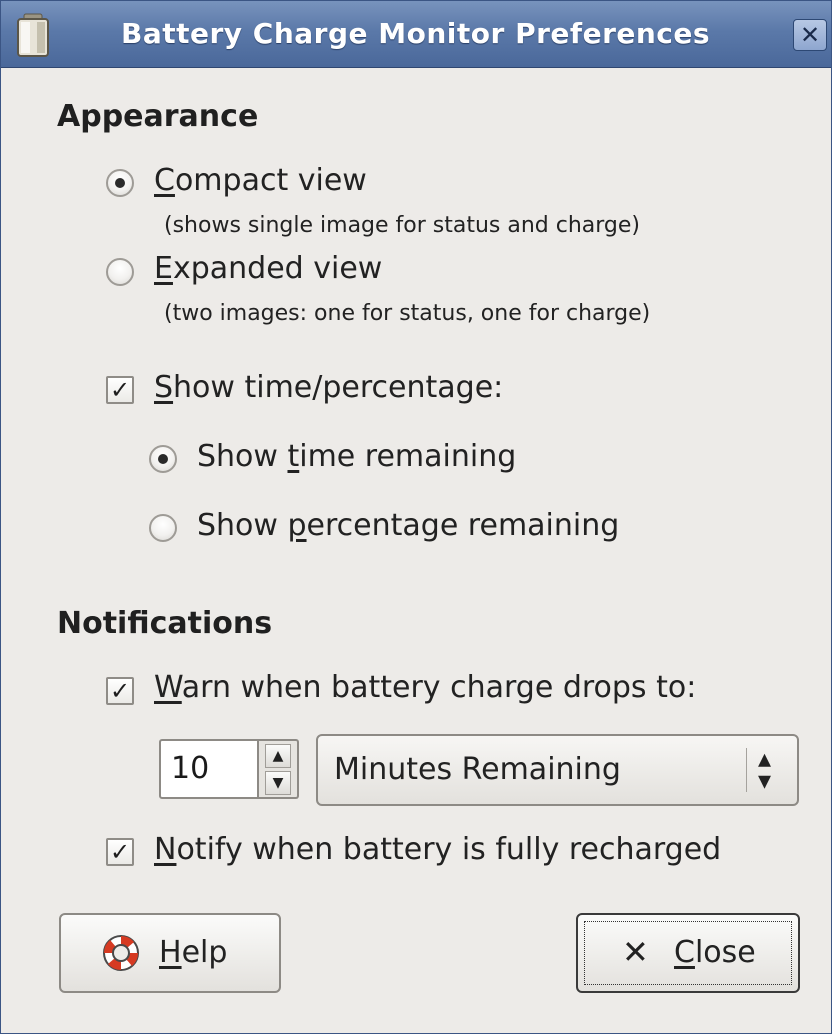 Image resolution: width=832 pixels, height=1034 pixels. What do you see at coordinates (120, 852) in the screenshot?
I see `notify-checkbox: ✓` at bounding box center [120, 852].